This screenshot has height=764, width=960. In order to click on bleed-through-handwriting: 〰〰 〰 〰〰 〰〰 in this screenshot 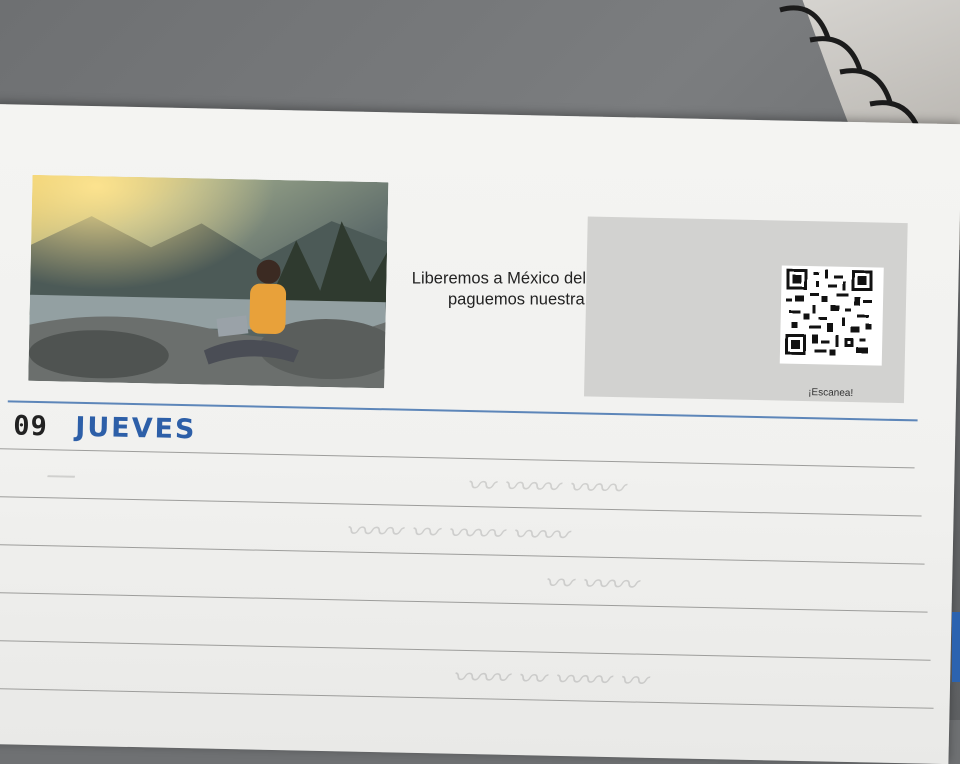, I will do `click(456, 533)`.